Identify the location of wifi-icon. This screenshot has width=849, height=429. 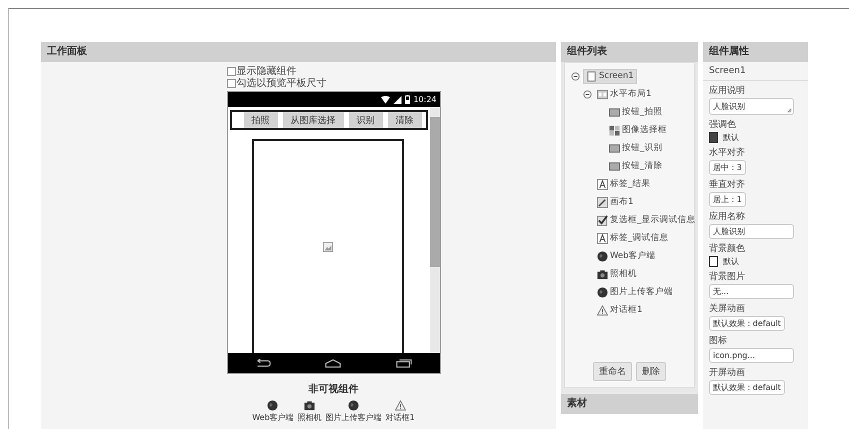
(385, 100).